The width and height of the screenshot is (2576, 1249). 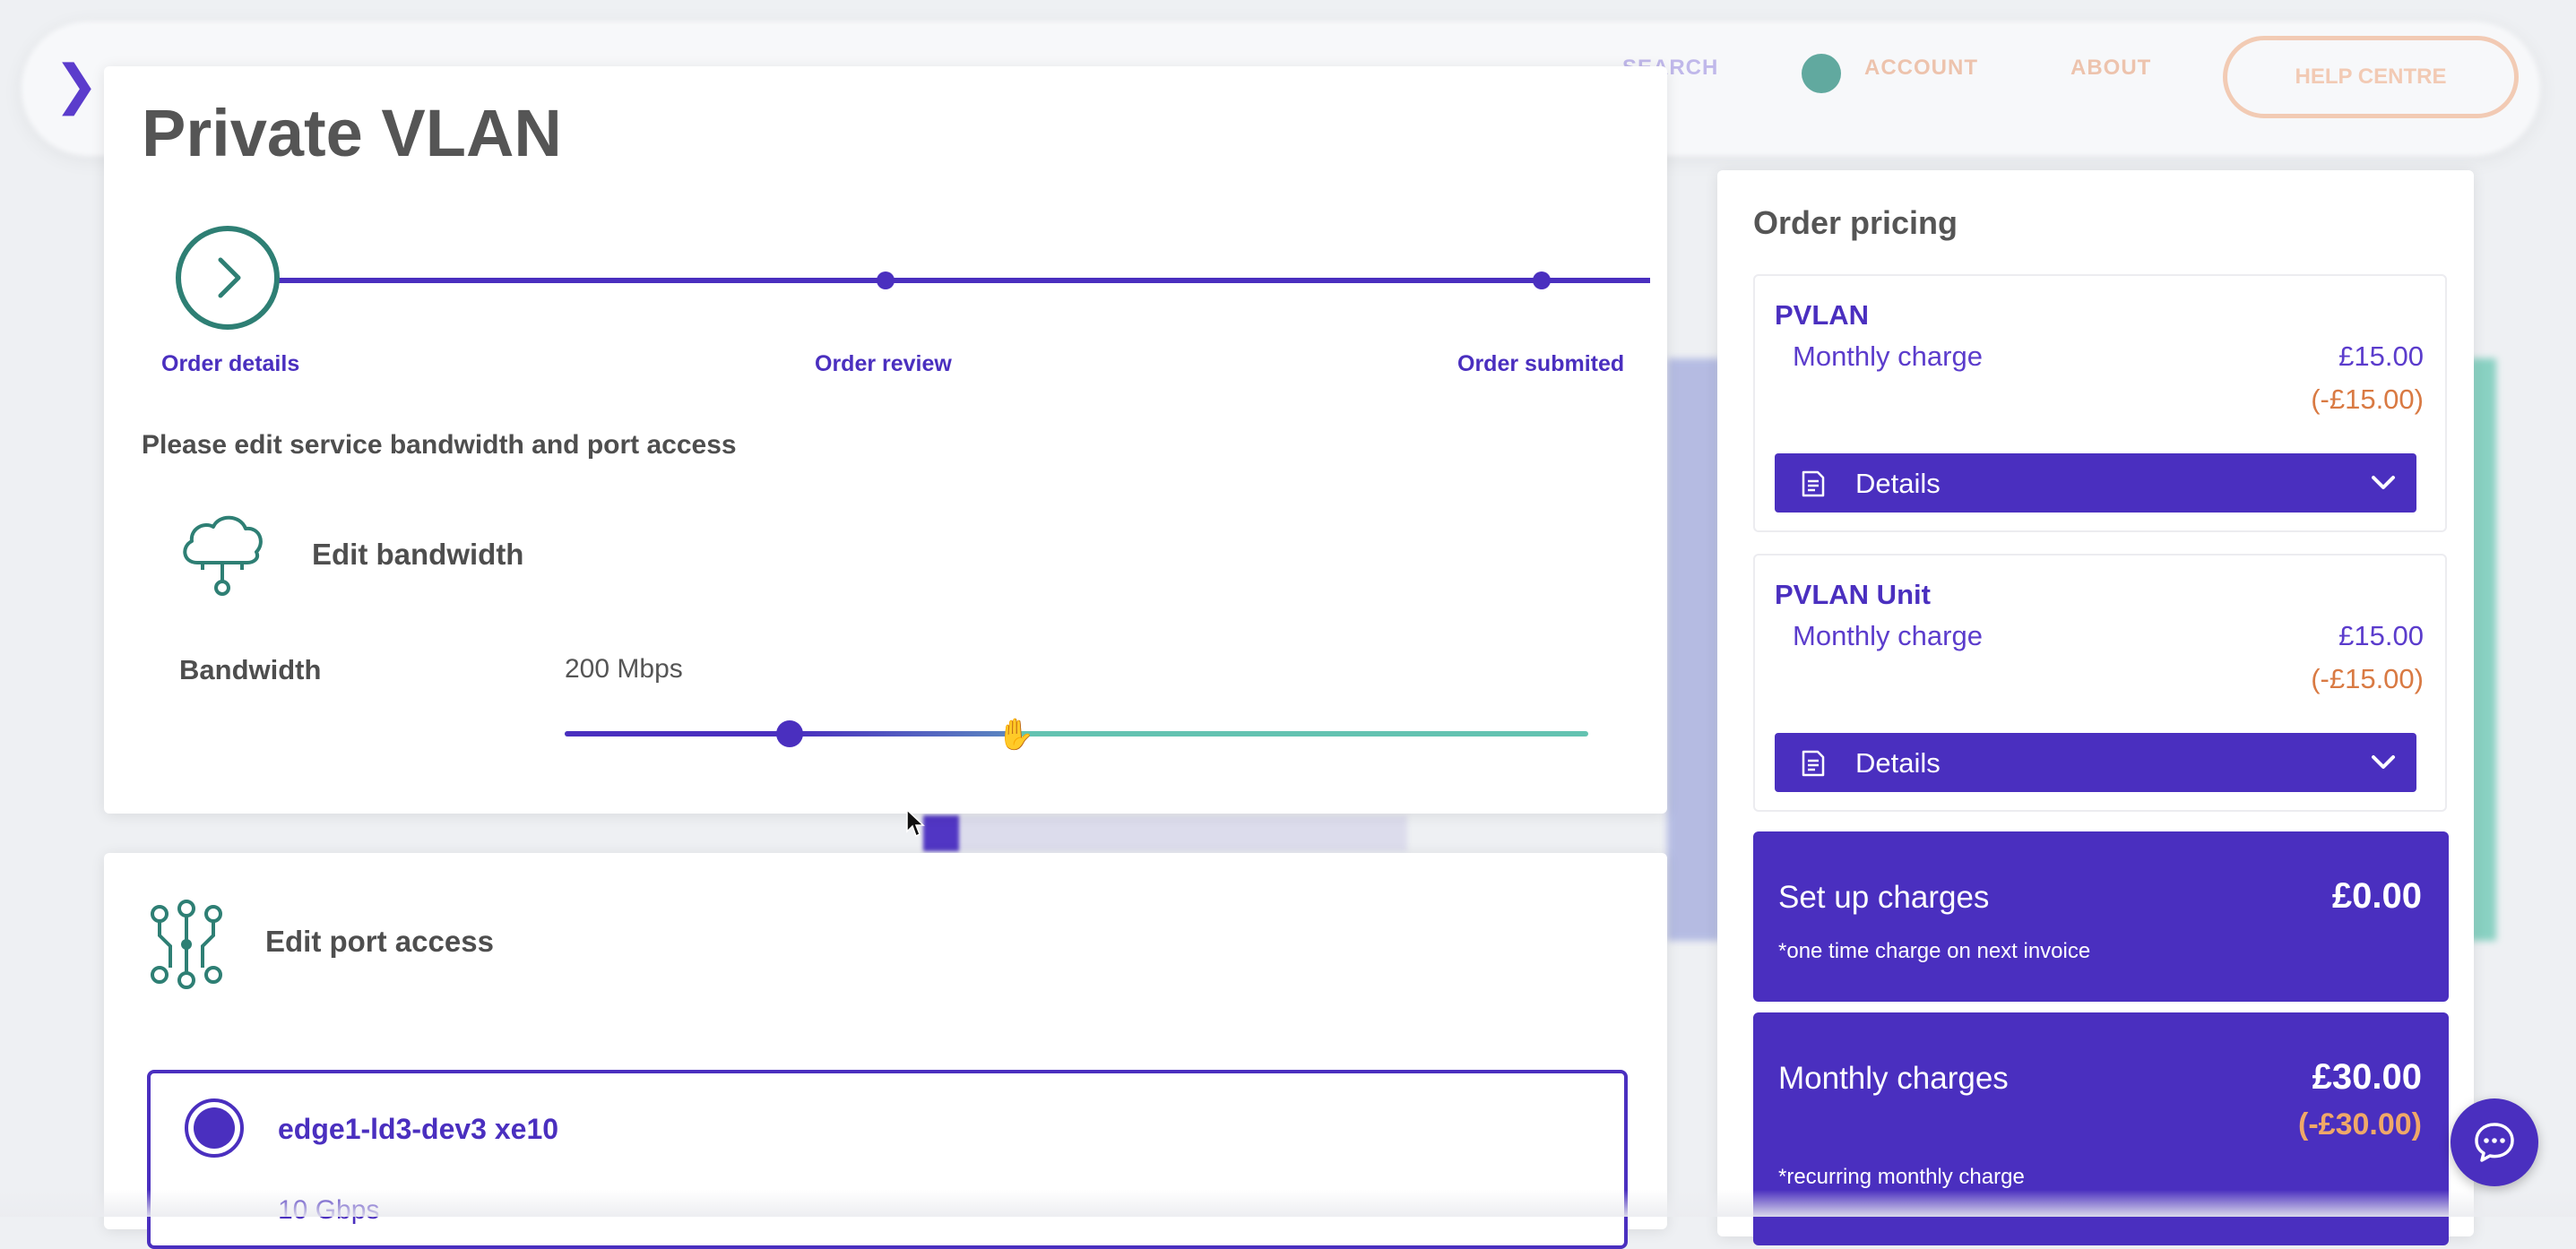 I want to click on edit-port-access-heading: Edit port access, so click(x=379, y=941).